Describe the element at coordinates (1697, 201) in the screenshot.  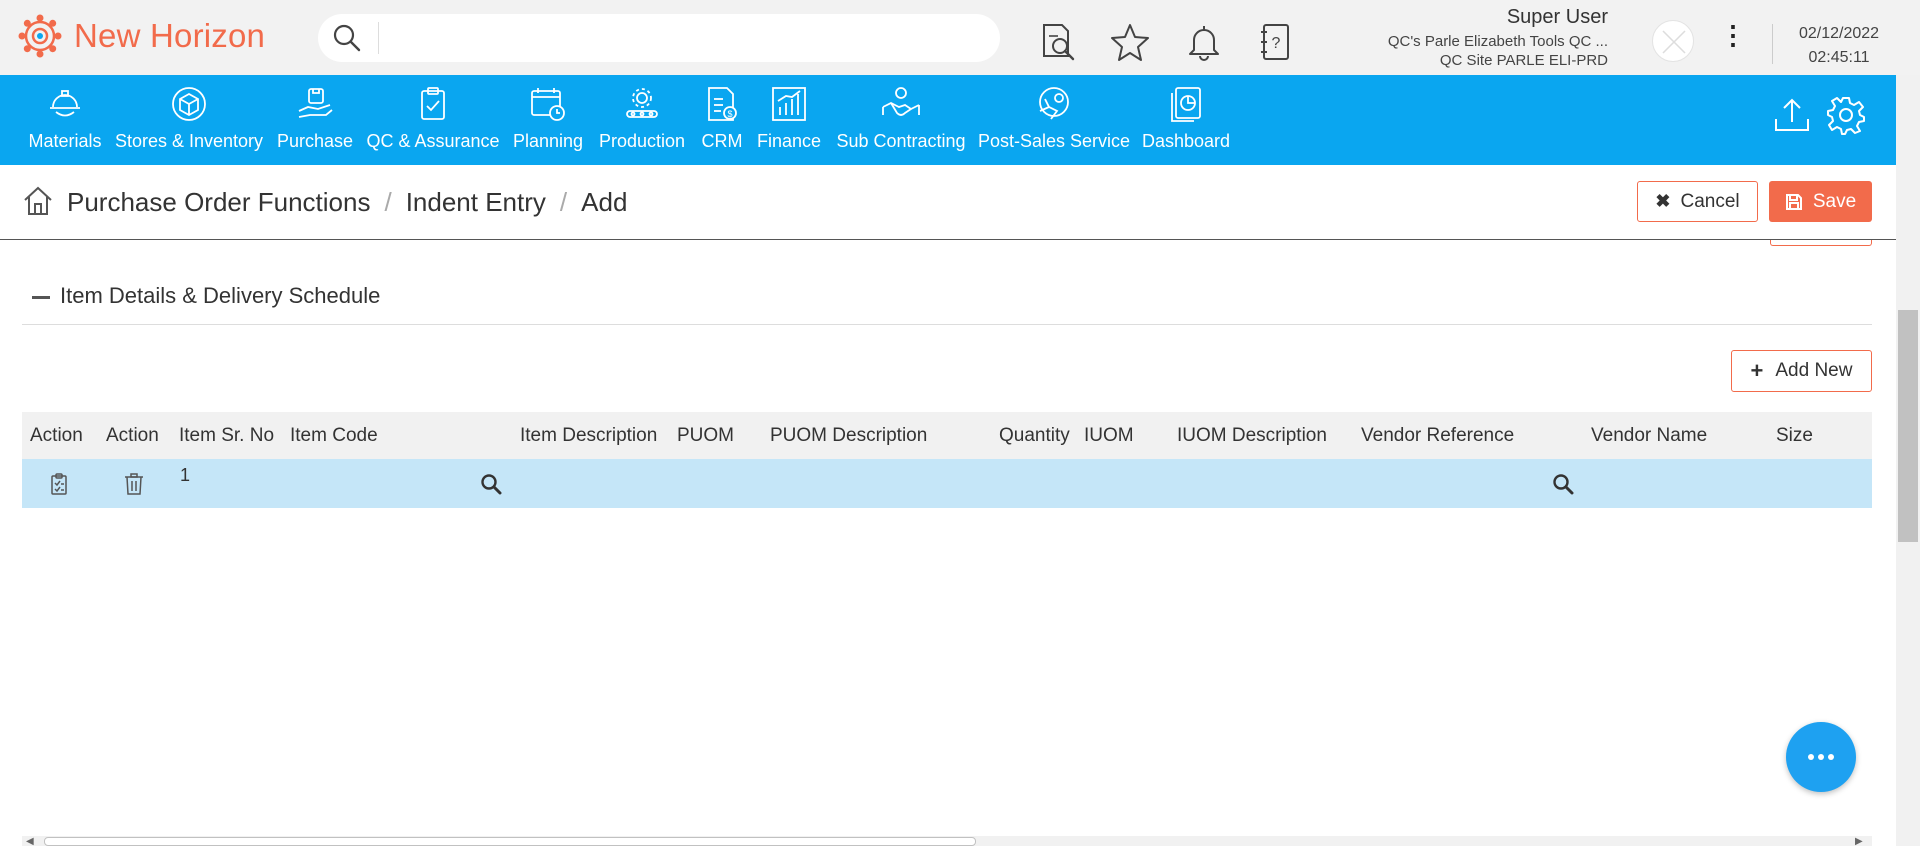
I see `cancel-button: ✖ Cancel` at that location.